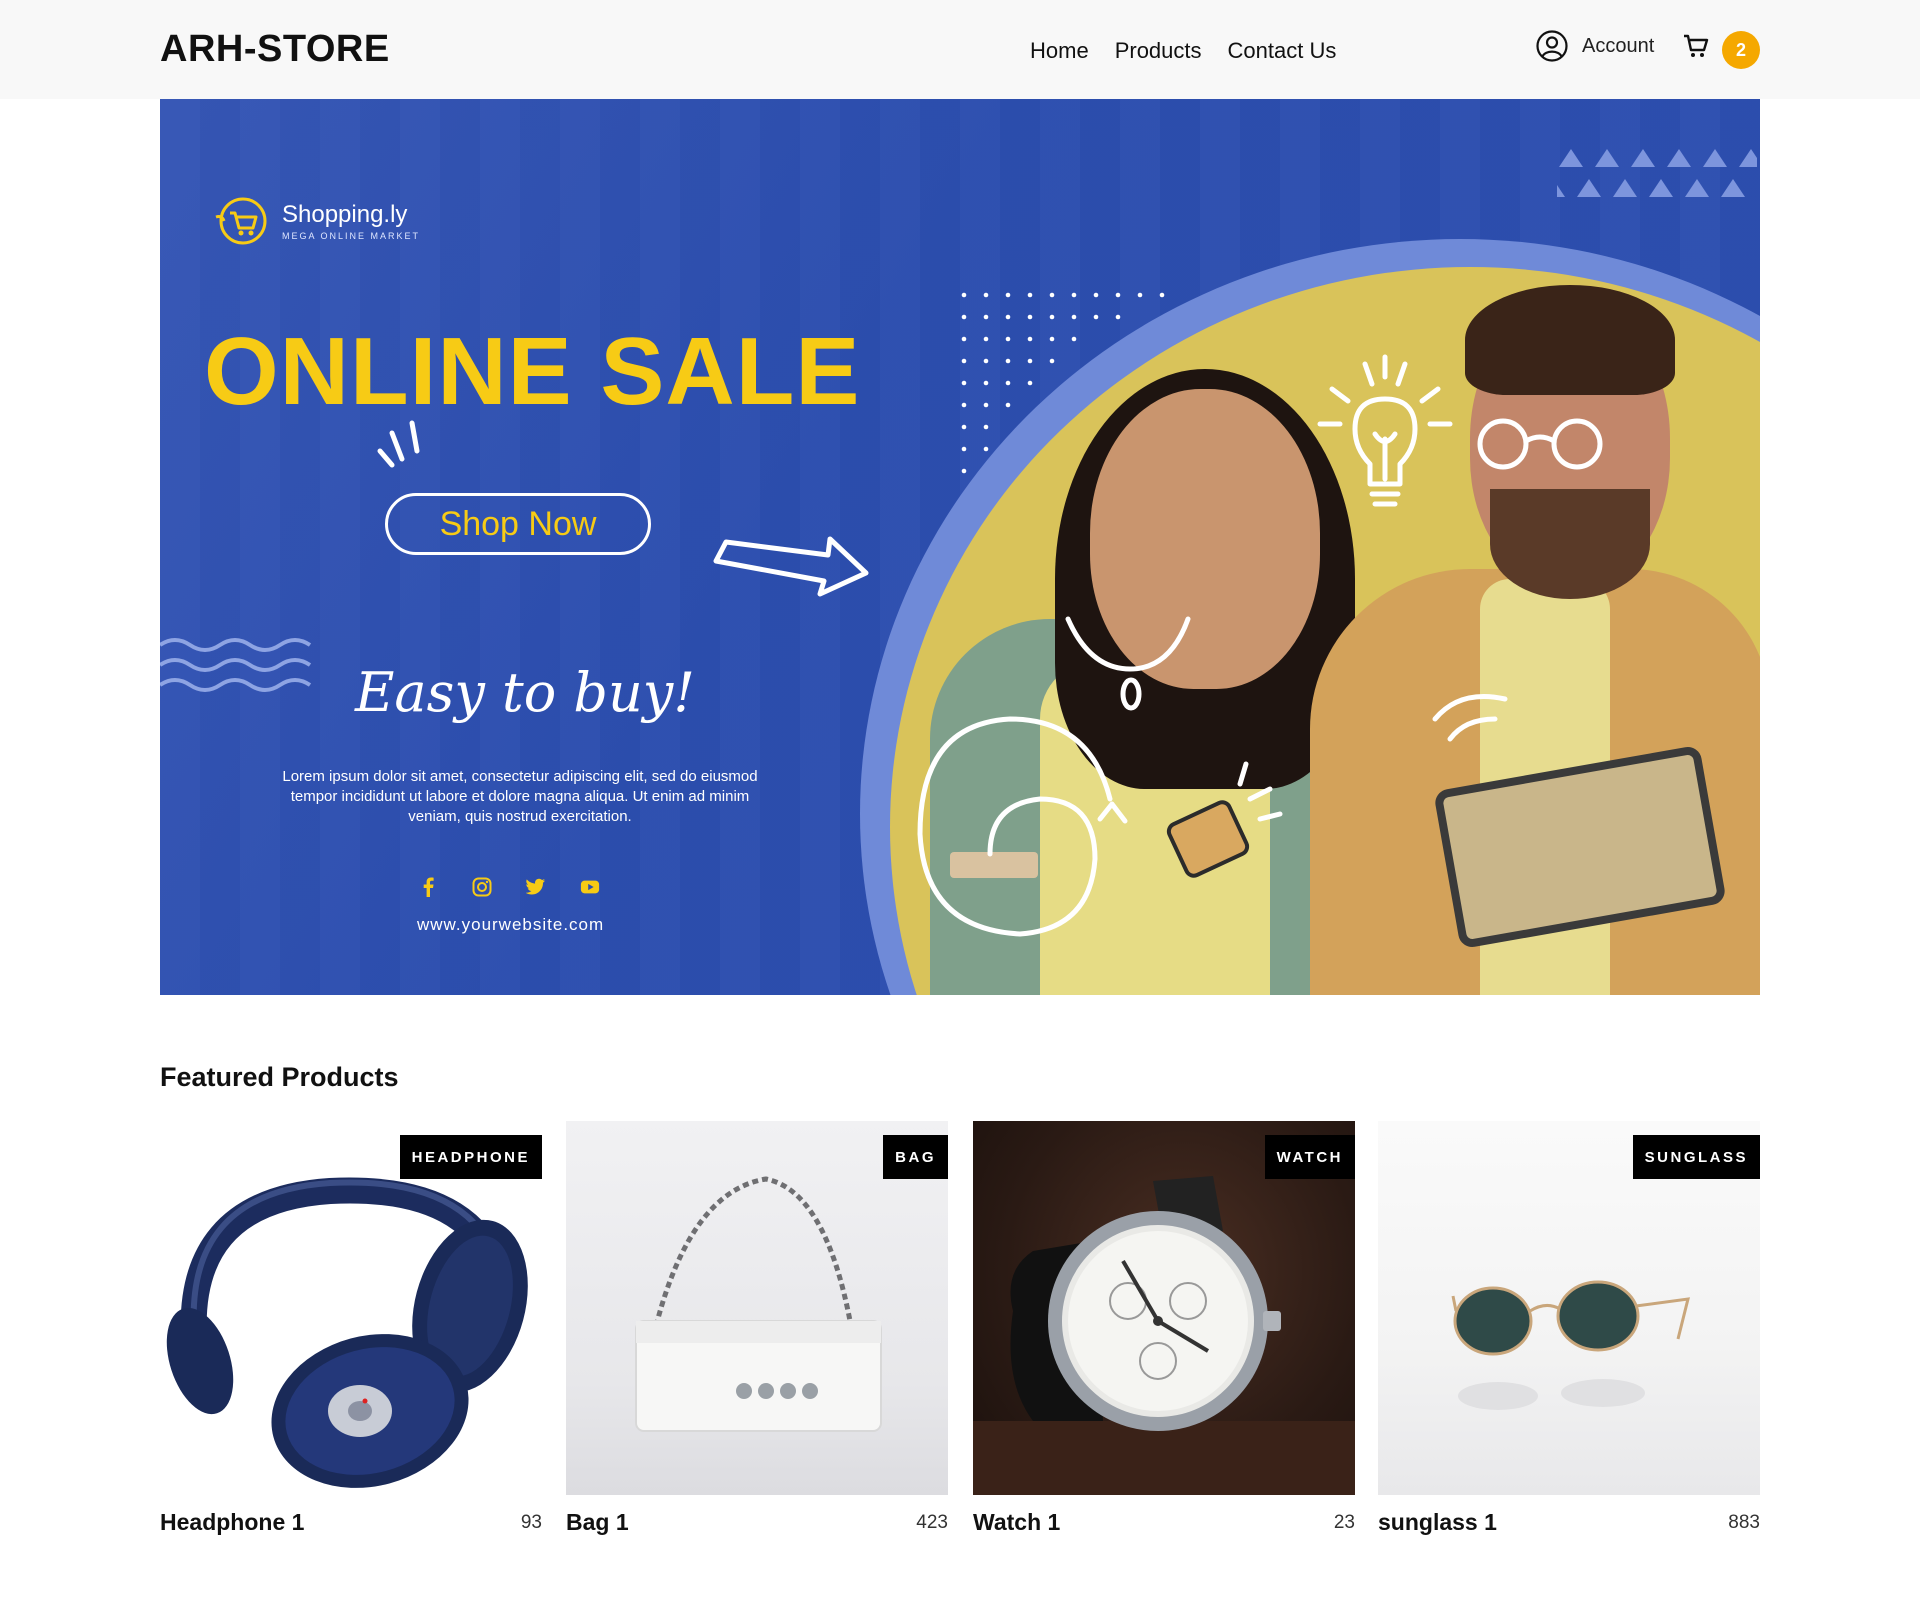  What do you see at coordinates (509, 887) in the screenshot?
I see `social-links` at bounding box center [509, 887].